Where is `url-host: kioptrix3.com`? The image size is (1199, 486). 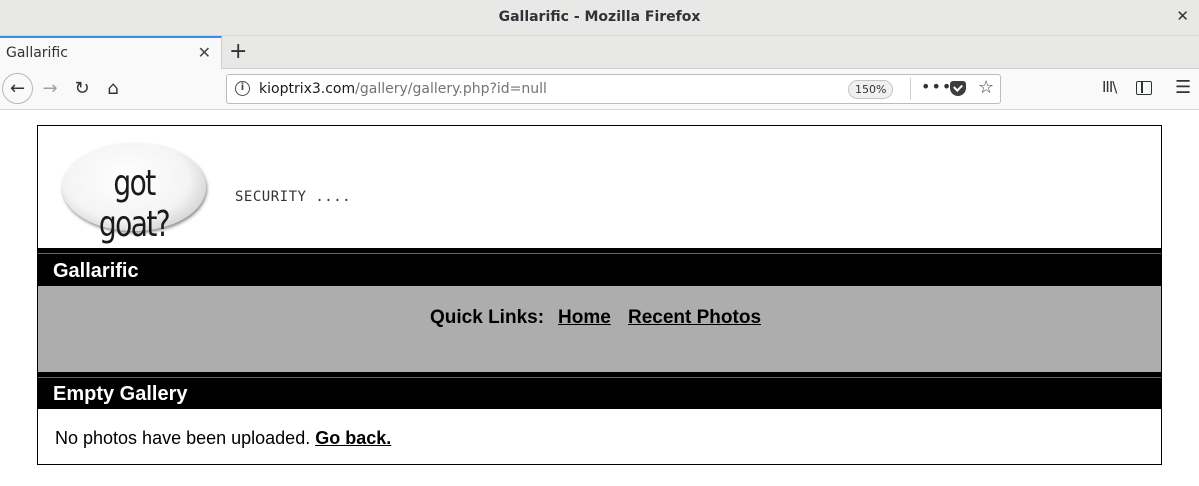 url-host: kioptrix3.com is located at coordinates (307, 89).